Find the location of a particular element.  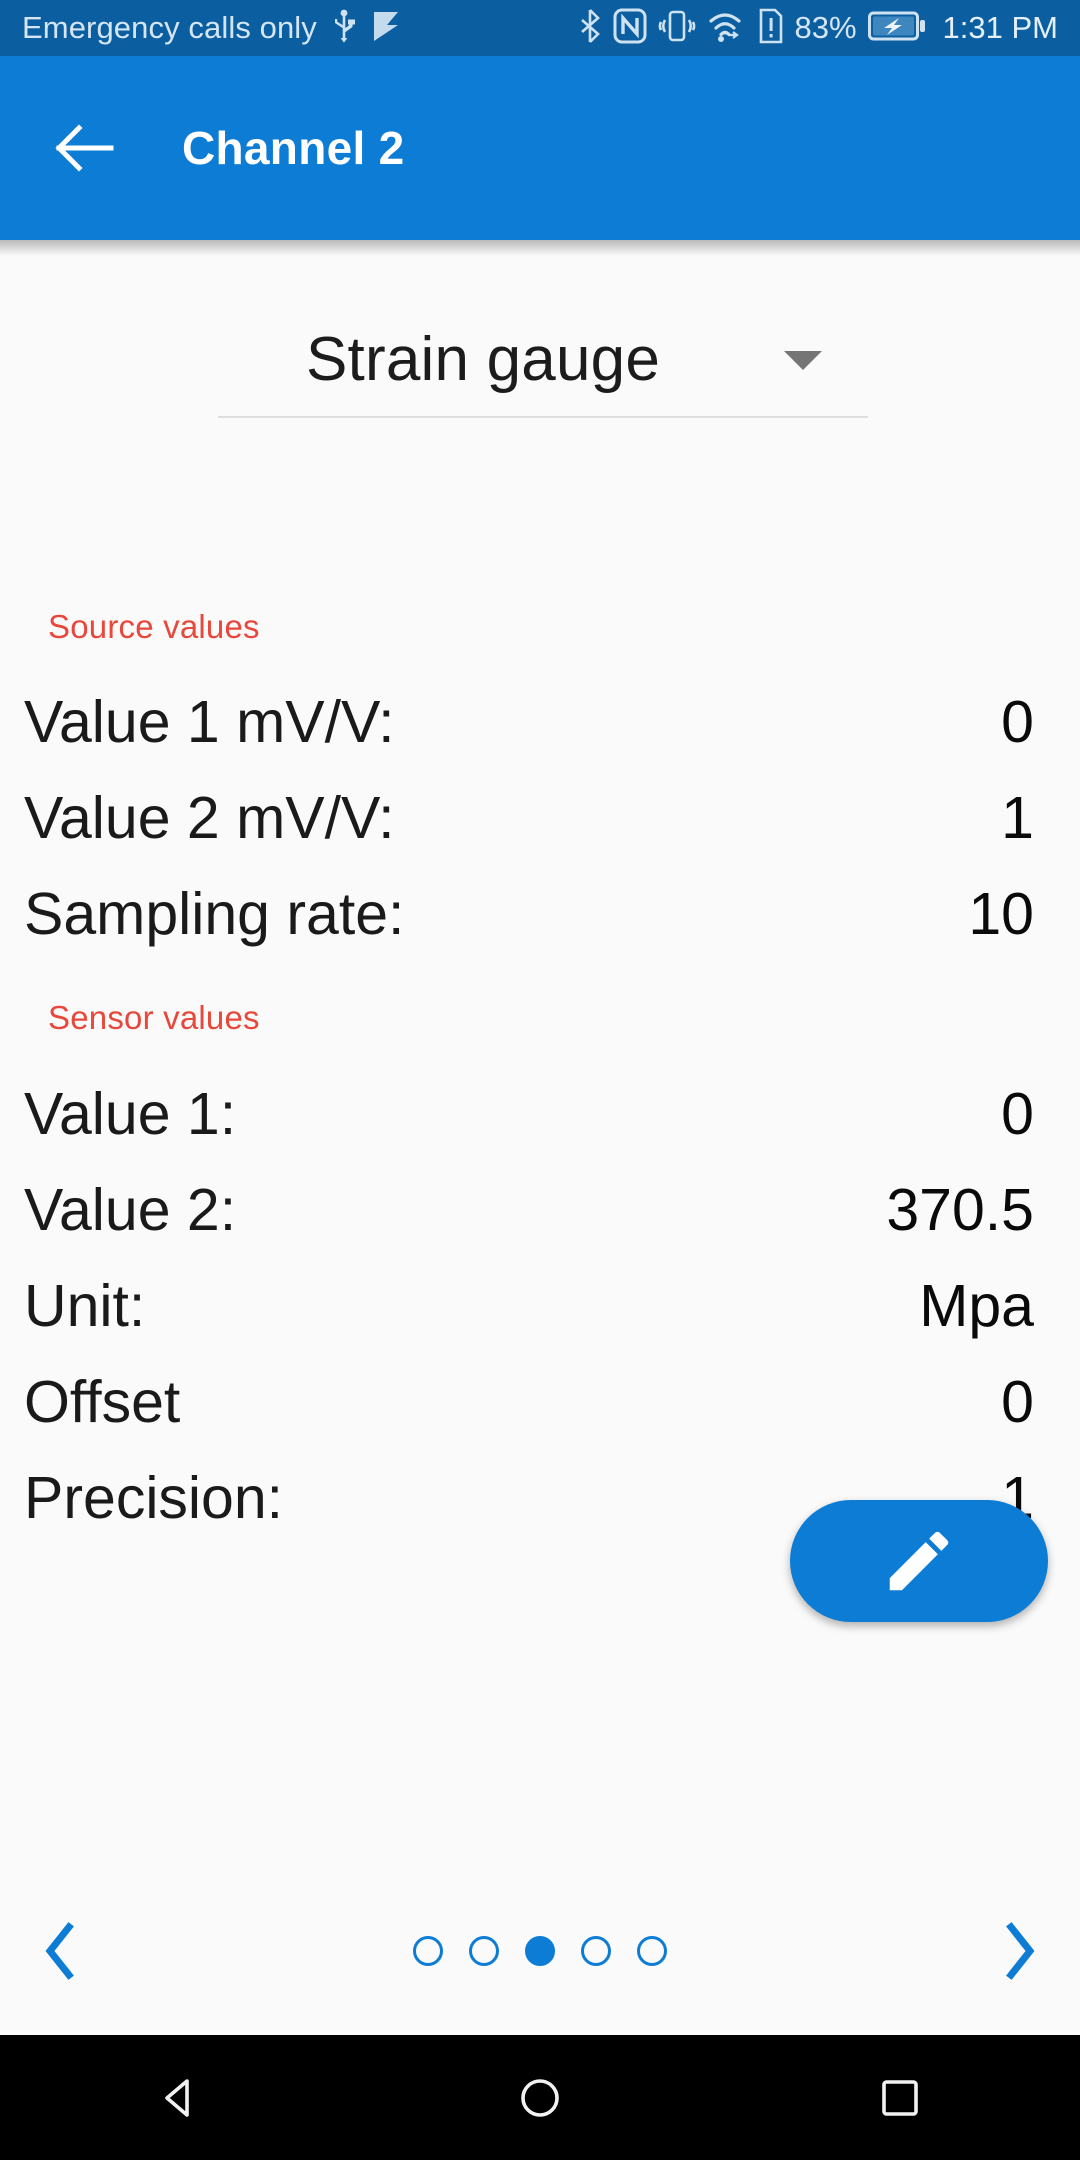

chevron-right-icon is located at coordinates (1020, 1951).